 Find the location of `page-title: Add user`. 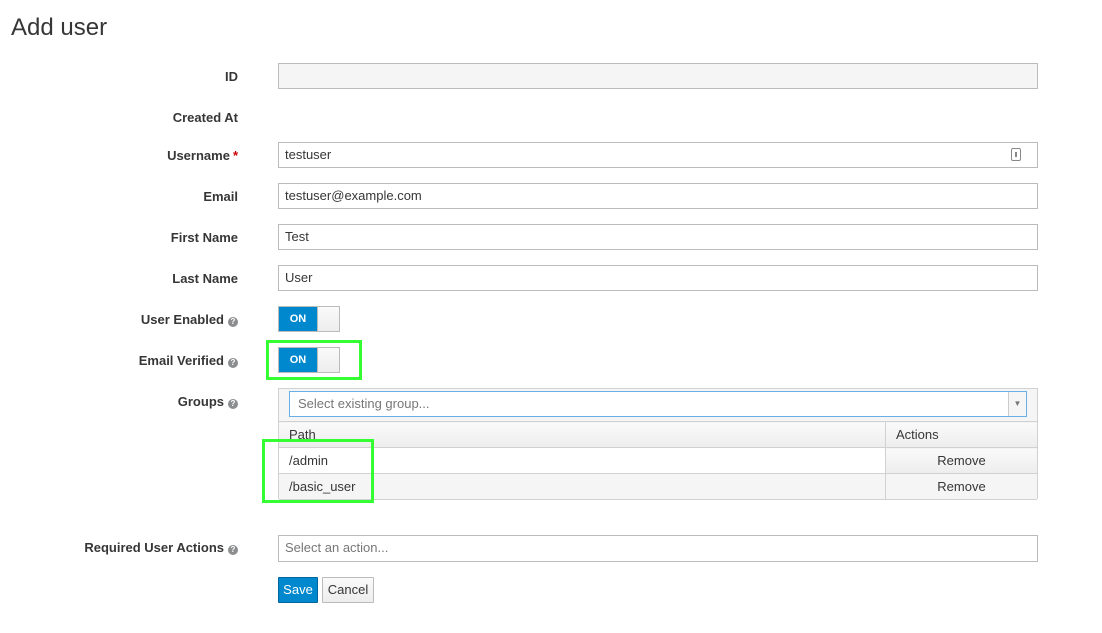

page-title: Add user is located at coordinates (59, 27).